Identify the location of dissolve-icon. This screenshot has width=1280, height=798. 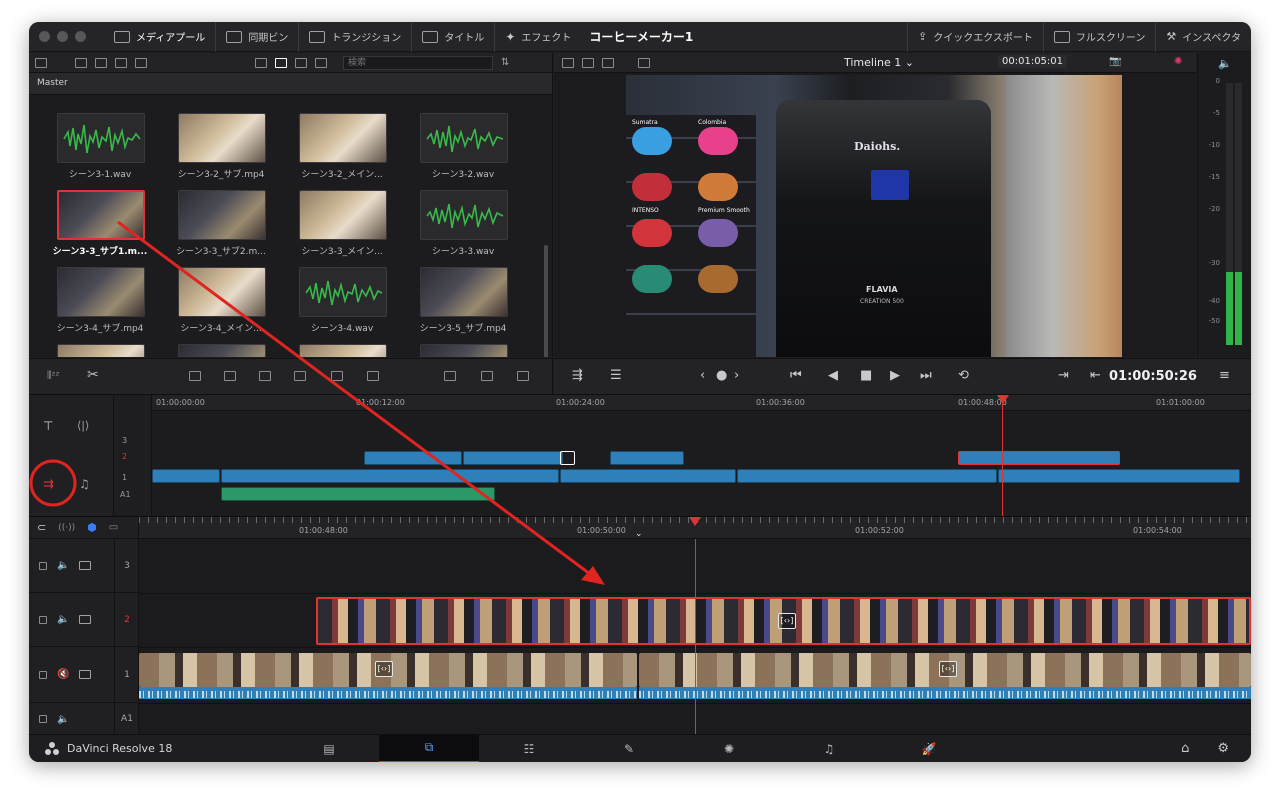
(487, 376).